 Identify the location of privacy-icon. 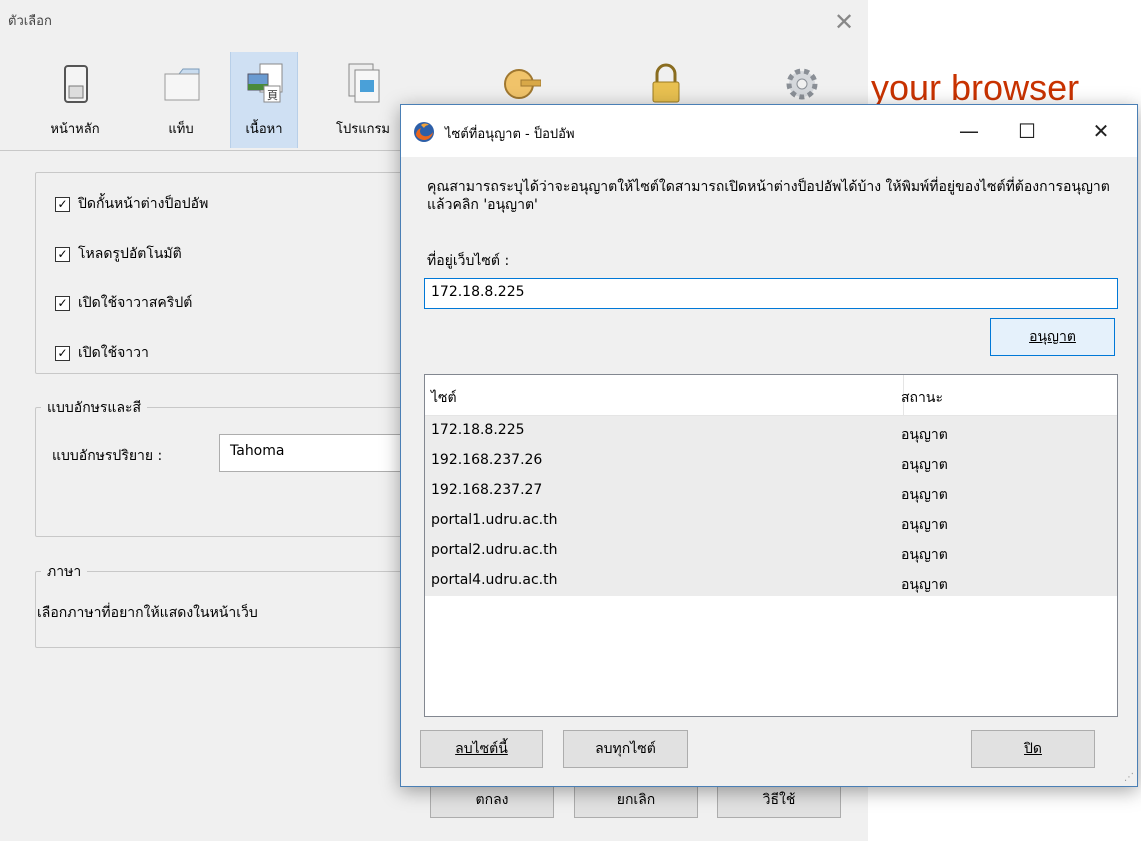
(522, 84).